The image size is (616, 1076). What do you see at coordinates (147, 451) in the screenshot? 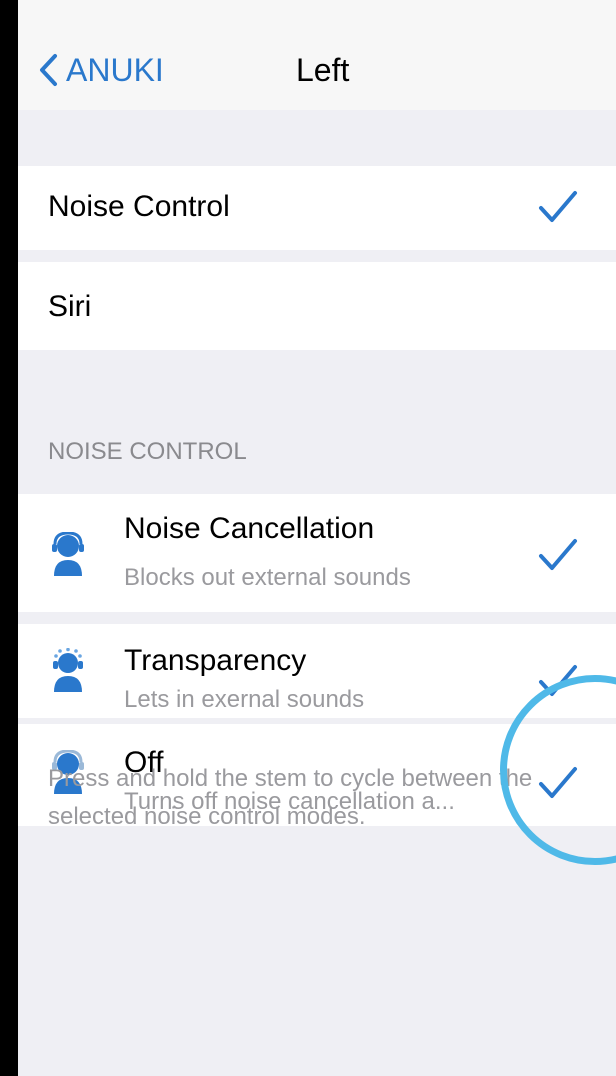
I see `section-header: NOISE CONTROL` at bounding box center [147, 451].